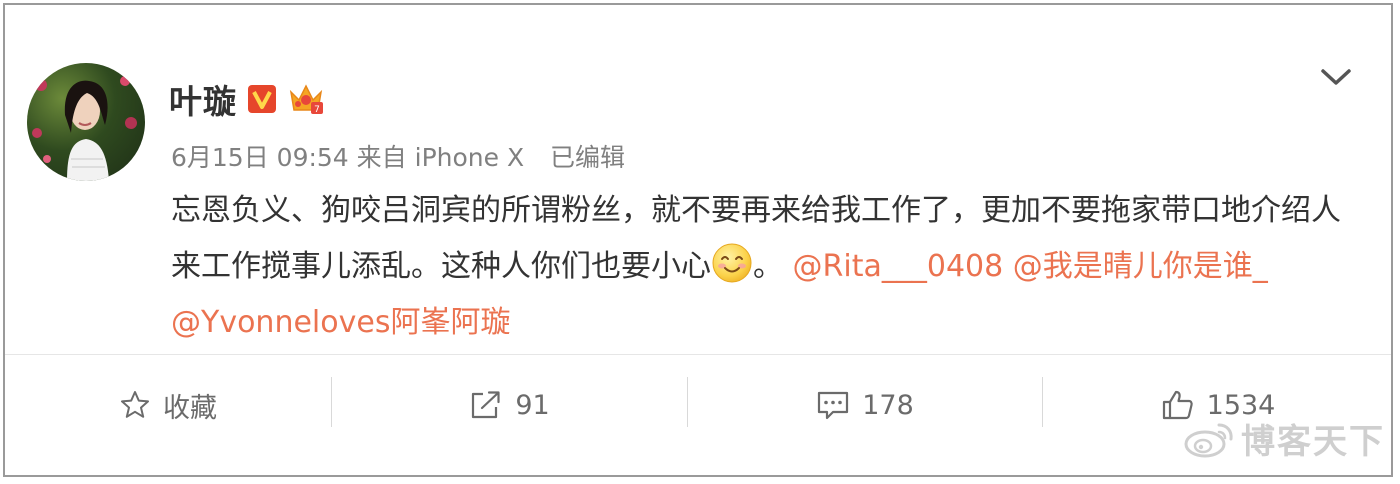  I want to click on avatar, so click(86, 122).